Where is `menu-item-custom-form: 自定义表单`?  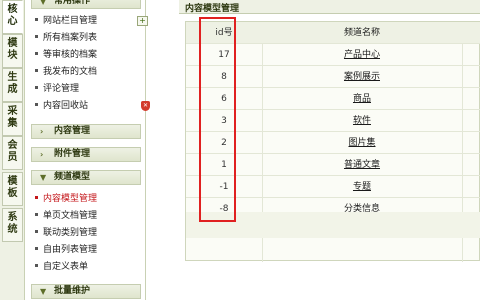
menu-item-custom-form: 自定义表单 is located at coordinates (61, 267).